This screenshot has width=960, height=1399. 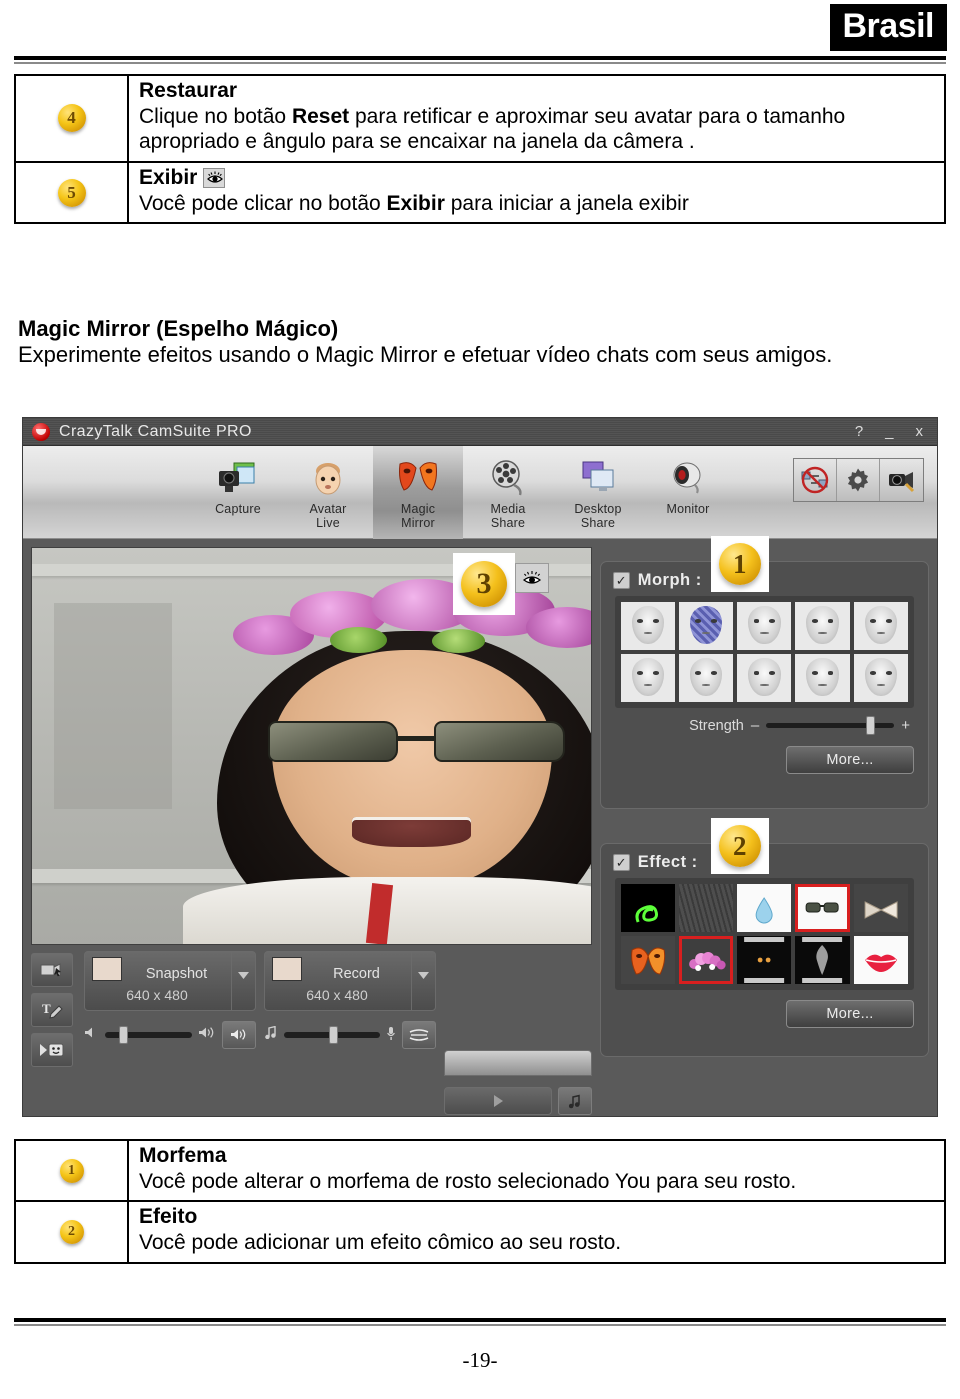 I want to click on section-heading: Magic Mirror (Espelho Mágico), so click(x=178, y=328).